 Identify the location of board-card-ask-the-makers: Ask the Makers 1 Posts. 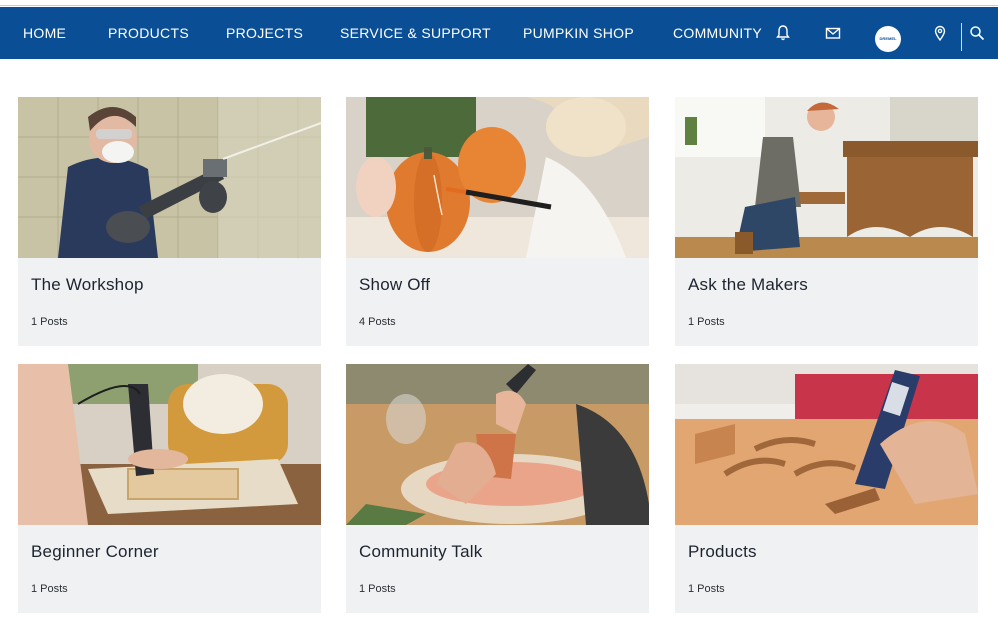
(826, 221).